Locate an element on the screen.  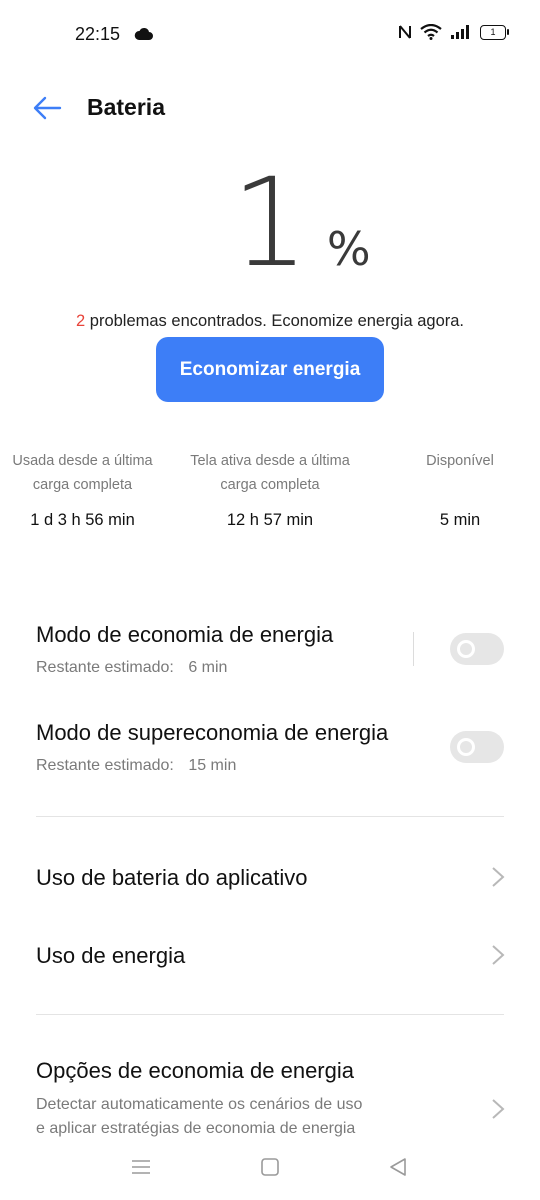
power-saving-mode-toggle is located at coordinates (477, 649).